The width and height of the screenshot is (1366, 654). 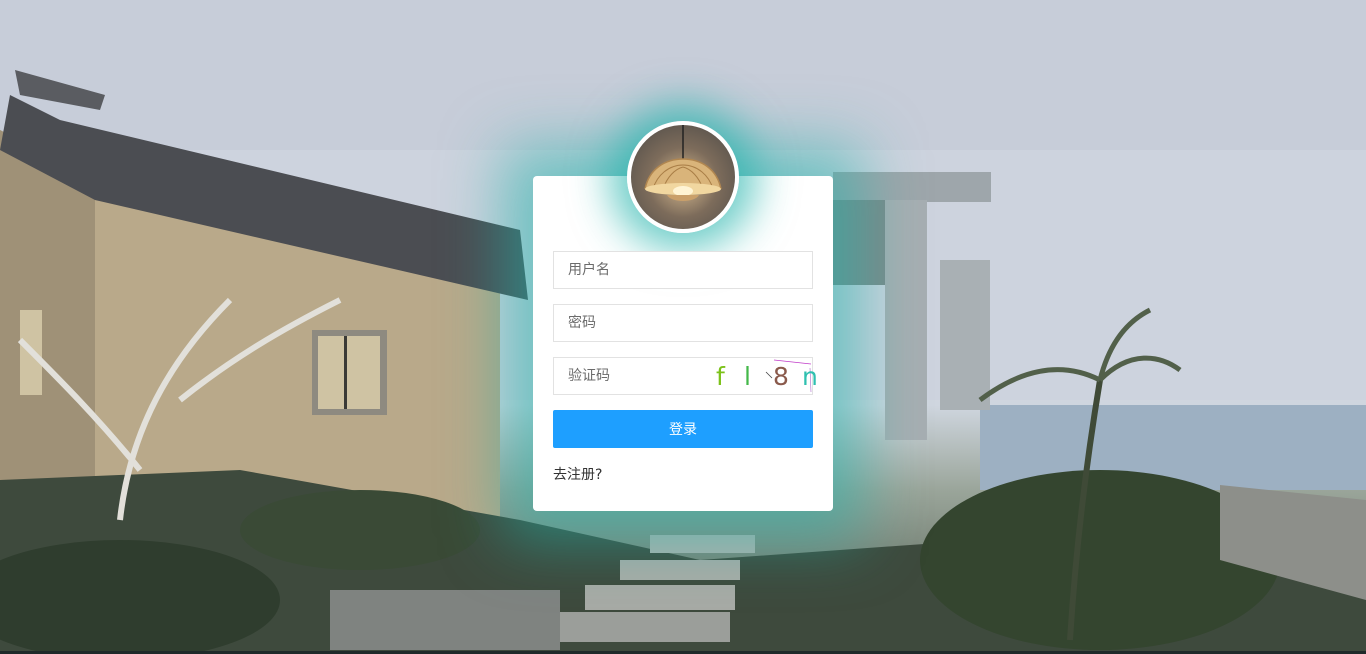 What do you see at coordinates (577, 474) in the screenshot?
I see `register-link: 去注册?` at bounding box center [577, 474].